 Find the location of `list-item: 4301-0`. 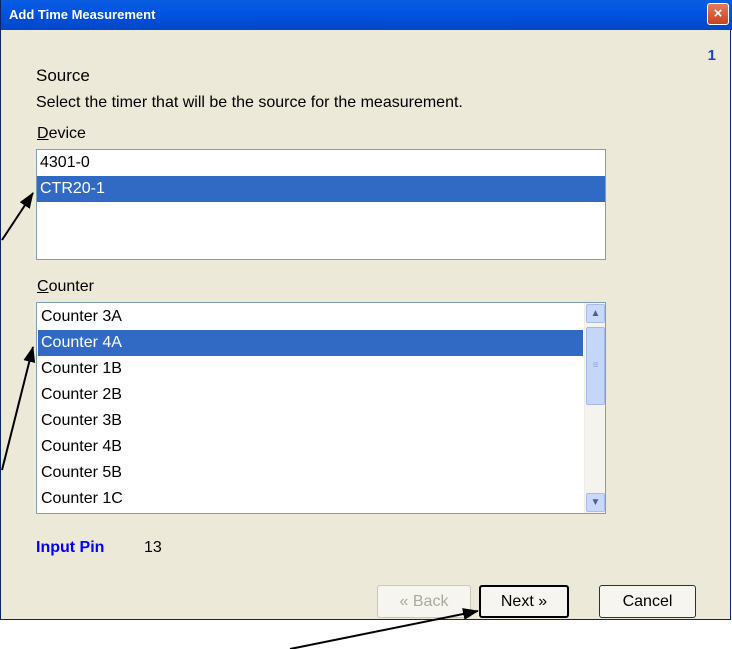

list-item: 4301-0 is located at coordinates (321, 163).